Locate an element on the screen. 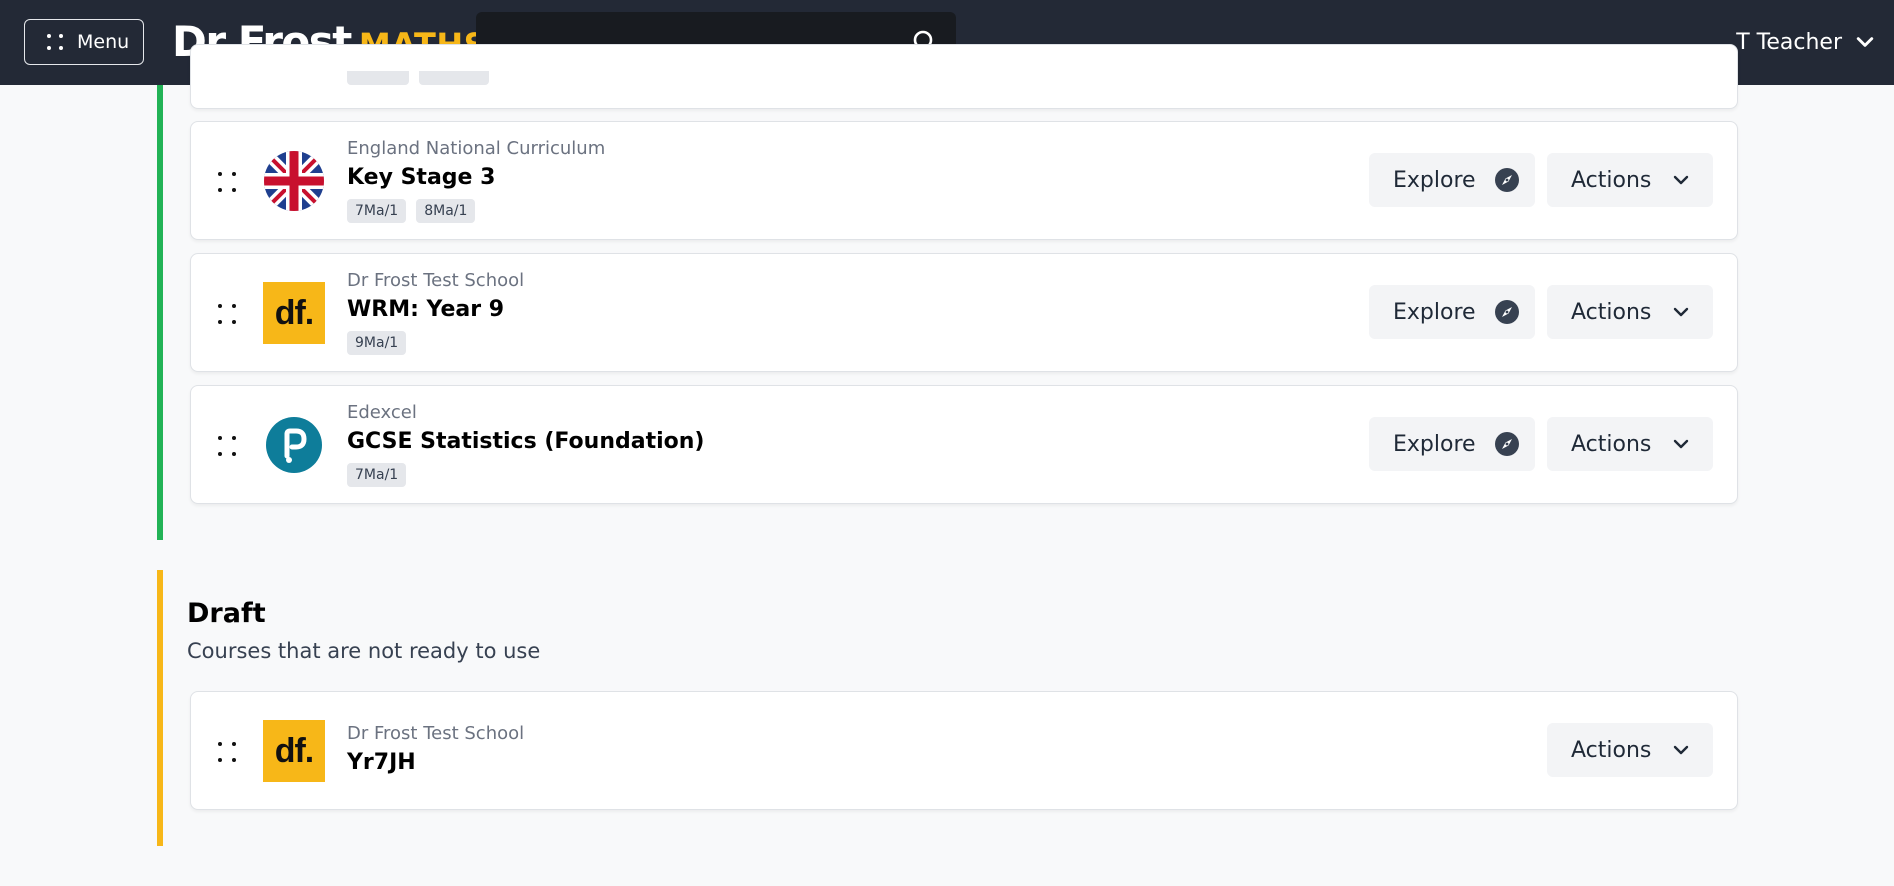 The height and width of the screenshot is (886, 1894). live-section-indicator is located at coordinates (160, 312).